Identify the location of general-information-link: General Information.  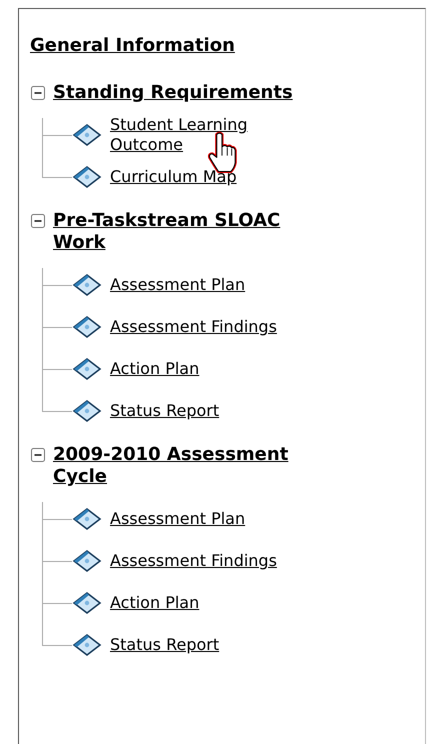
(132, 45).